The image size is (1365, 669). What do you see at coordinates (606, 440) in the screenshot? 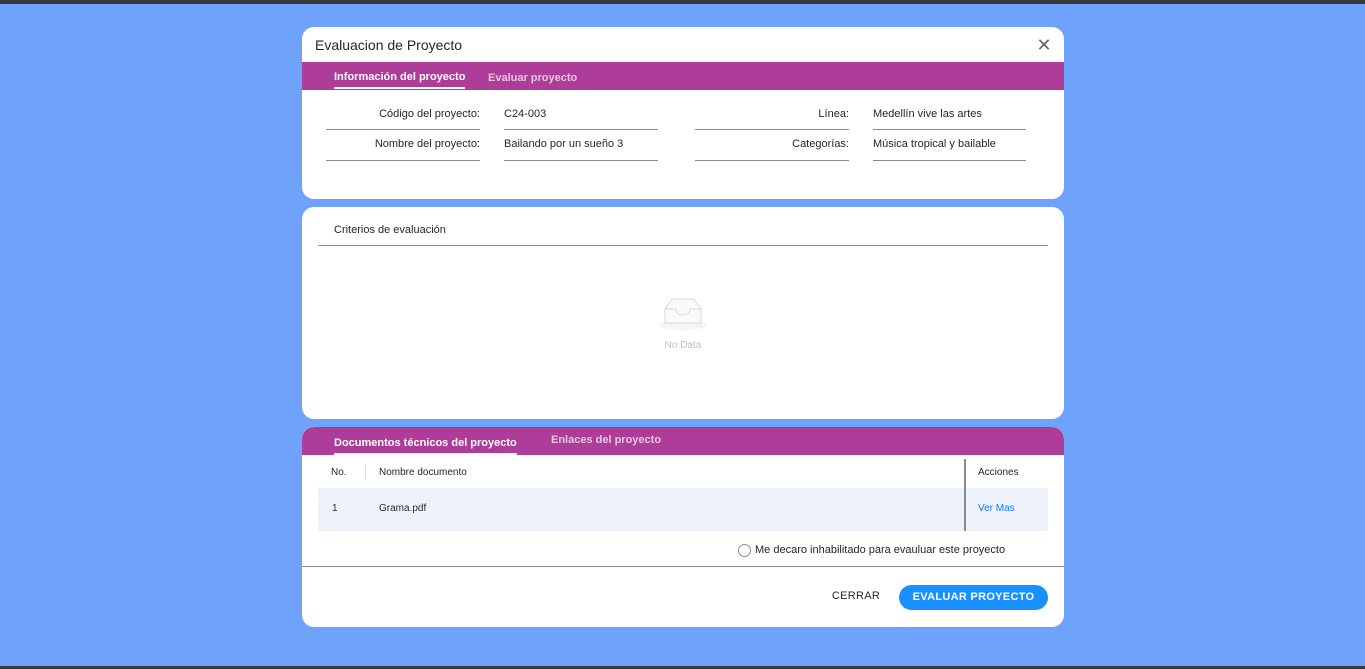
I see `tab-enlaces-proyecto: Enlaces del proyecto` at bounding box center [606, 440].